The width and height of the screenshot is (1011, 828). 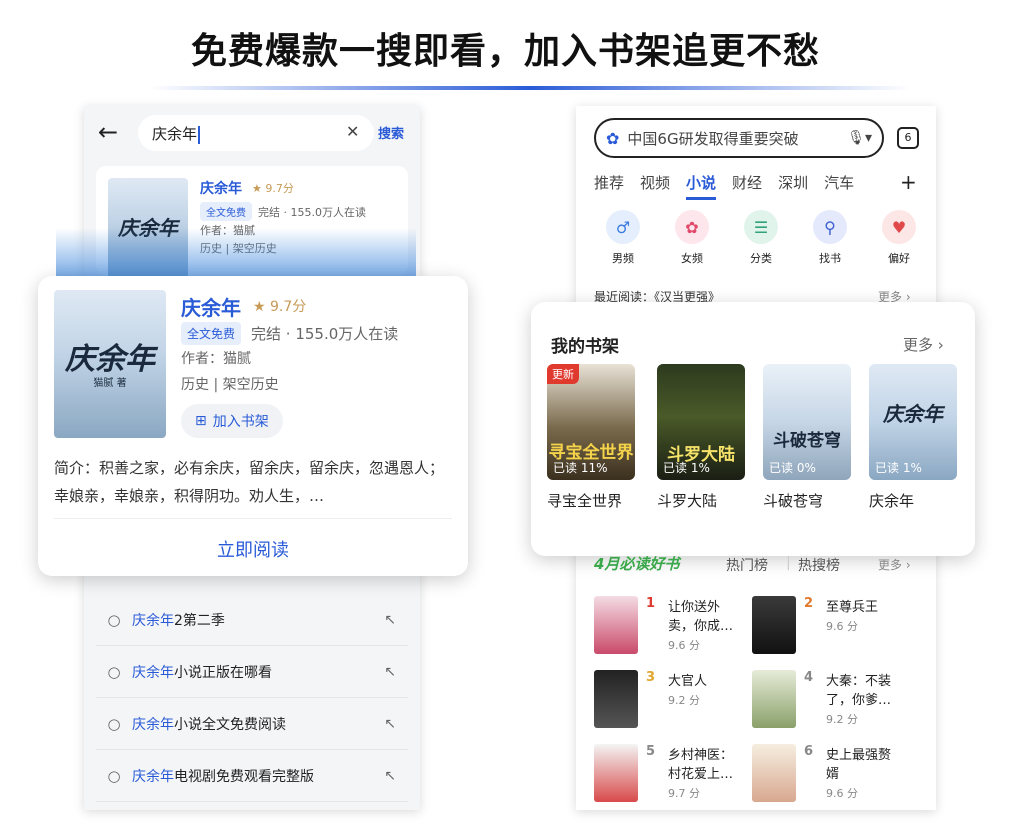 I want to click on read-now-button: 立即阅读, so click(x=253, y=549).